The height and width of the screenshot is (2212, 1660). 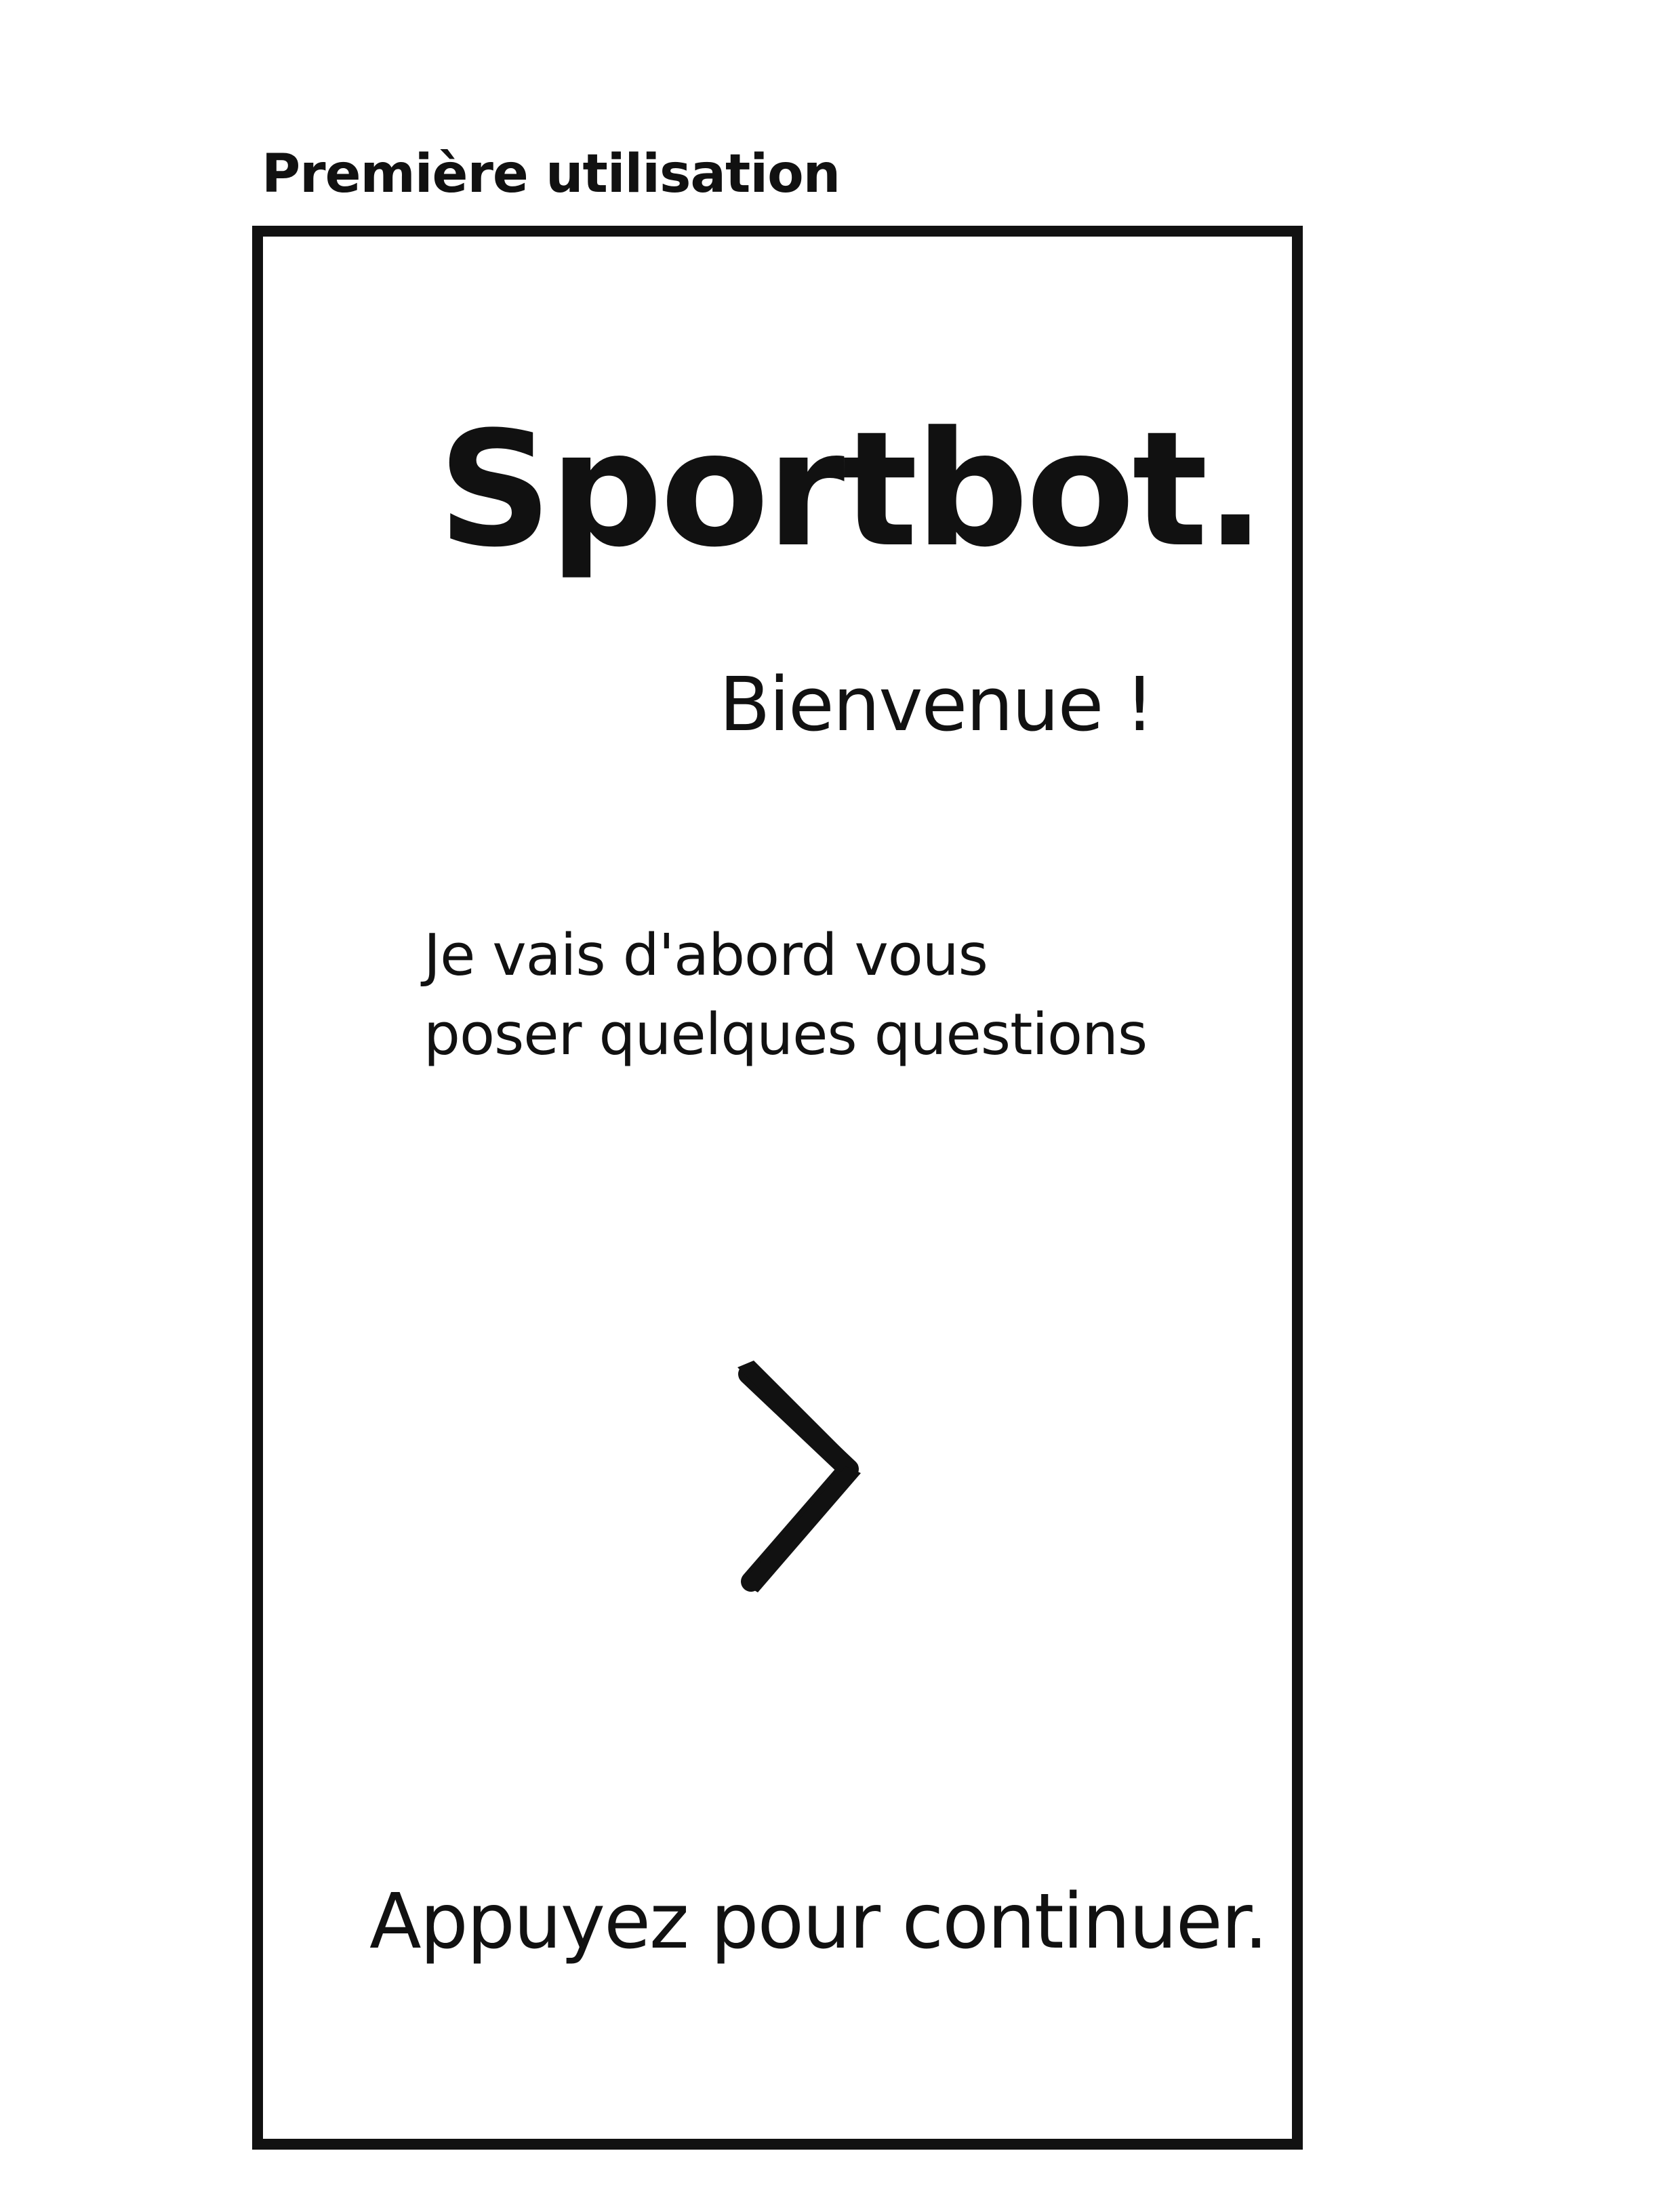 What do you see at coordinates (706, 955) in the screenshot?
I see `intro-line-1: Je vais d'abord vous` at bounding box center [706, 955].